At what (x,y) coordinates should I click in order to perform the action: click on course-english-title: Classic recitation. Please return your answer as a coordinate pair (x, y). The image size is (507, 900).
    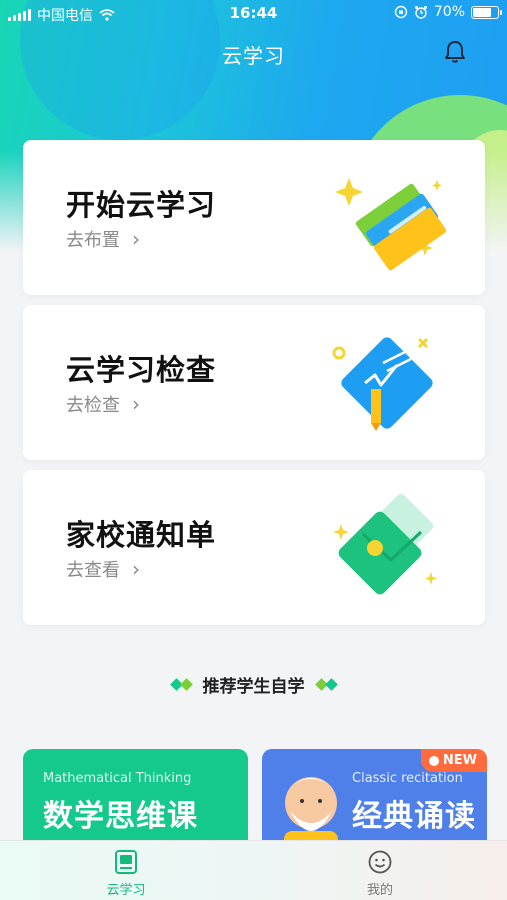
    Looking at the image, I should click on (407, 778).